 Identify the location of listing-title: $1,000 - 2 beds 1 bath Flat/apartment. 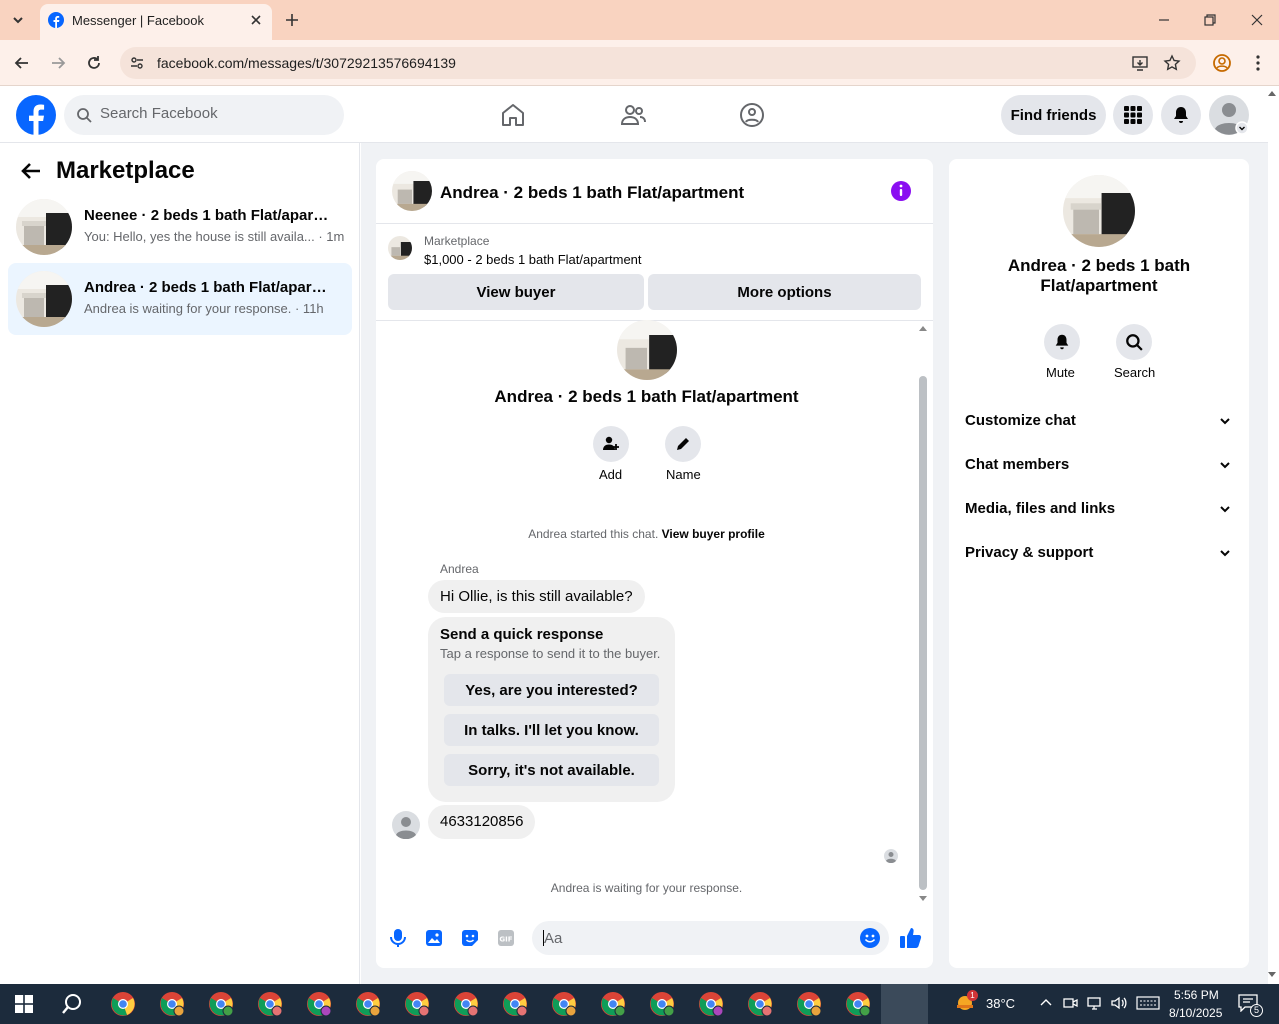
(533, 259).